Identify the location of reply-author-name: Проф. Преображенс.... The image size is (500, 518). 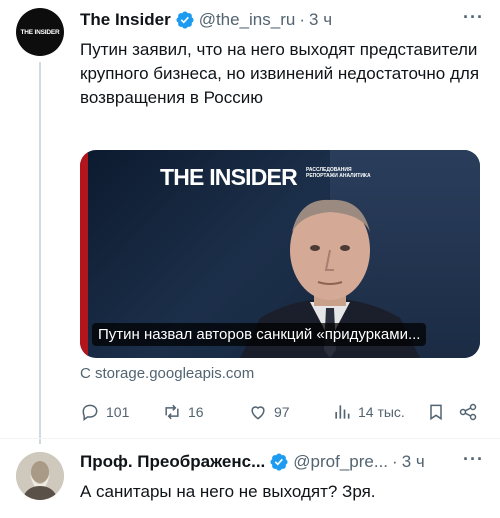
(172, 462).